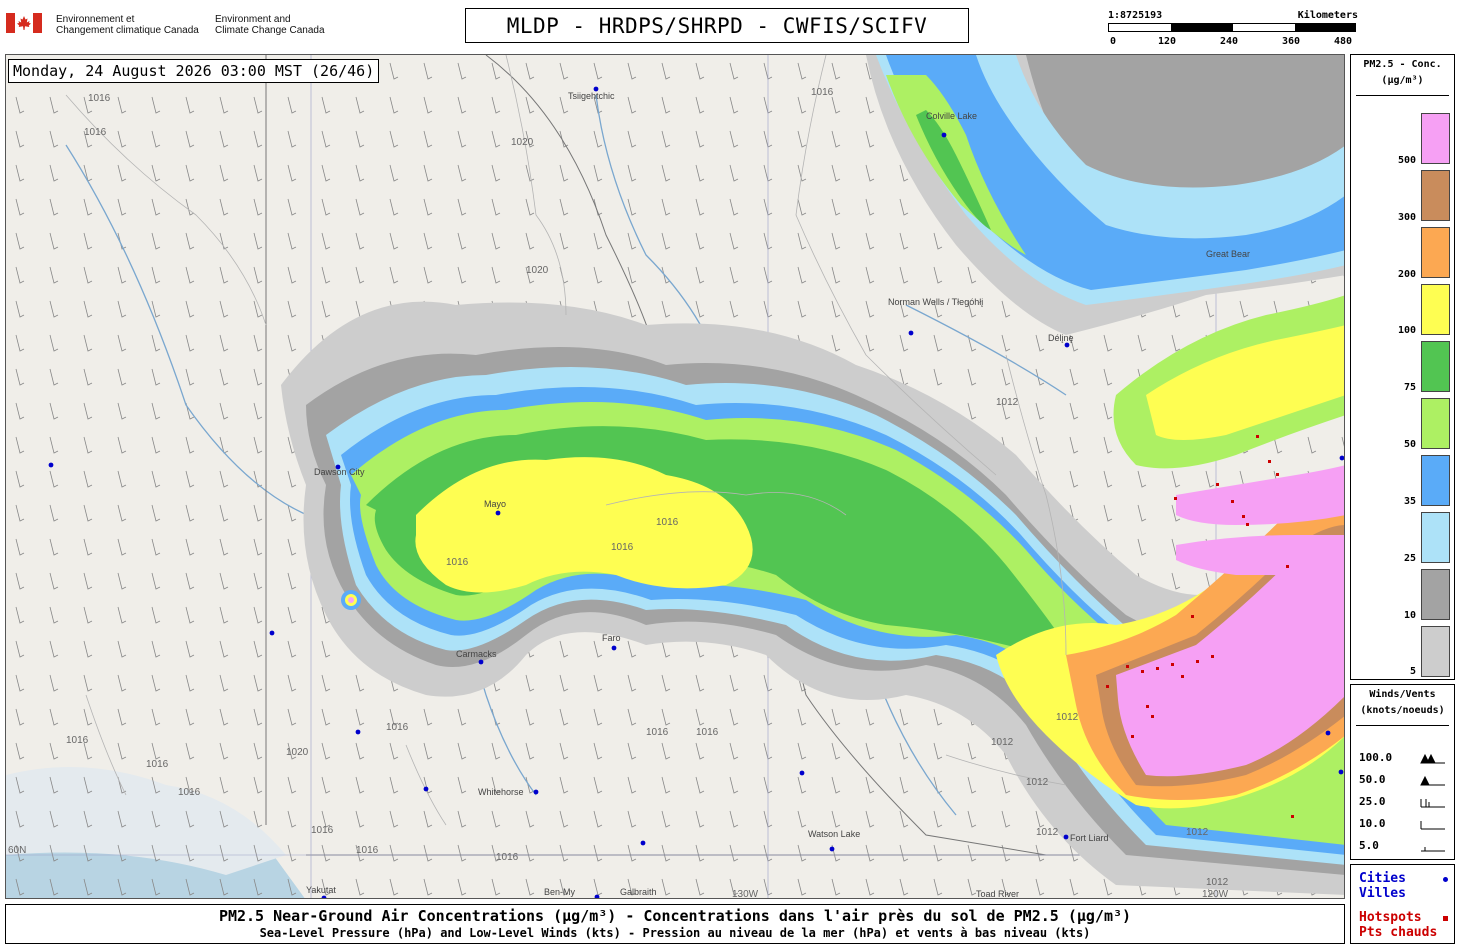  What do you see at coordinates (24, 23) in the screenshot?
I see `canada-flag-icon` at bounding box center [24, 23].